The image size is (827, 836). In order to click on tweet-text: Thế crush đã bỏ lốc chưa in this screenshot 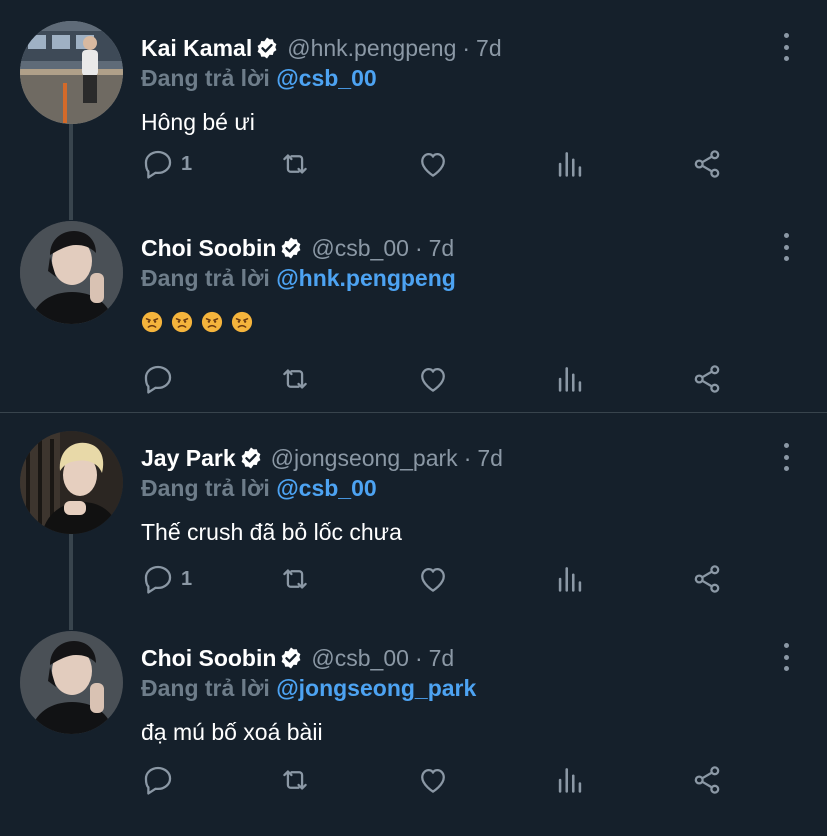, I will do `click(271, 532)`.